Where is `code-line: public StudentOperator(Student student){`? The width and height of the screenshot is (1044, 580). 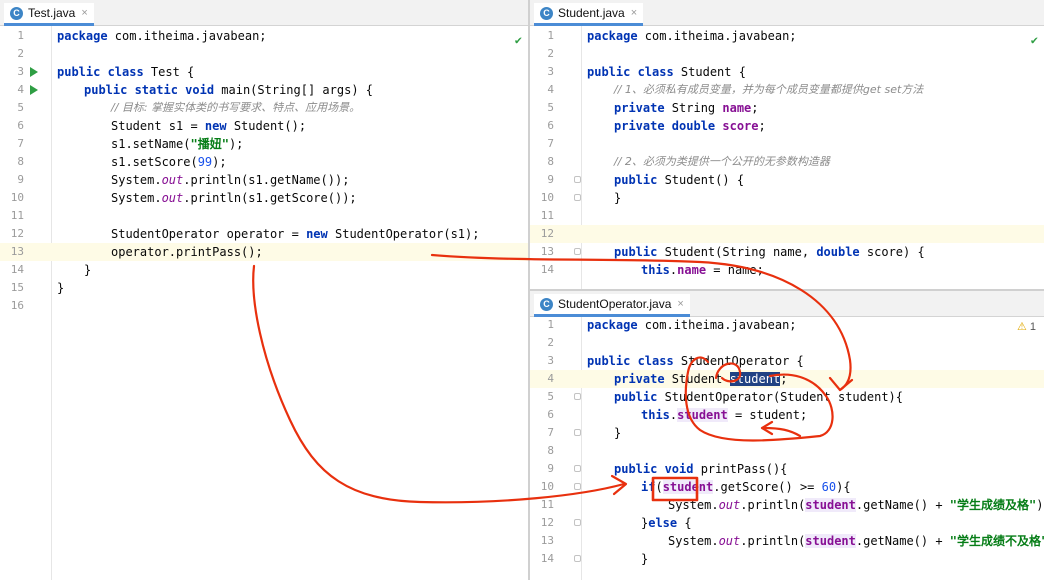 code-line: public StudentOperator(Student student){ is located at coordinates (758, 397).